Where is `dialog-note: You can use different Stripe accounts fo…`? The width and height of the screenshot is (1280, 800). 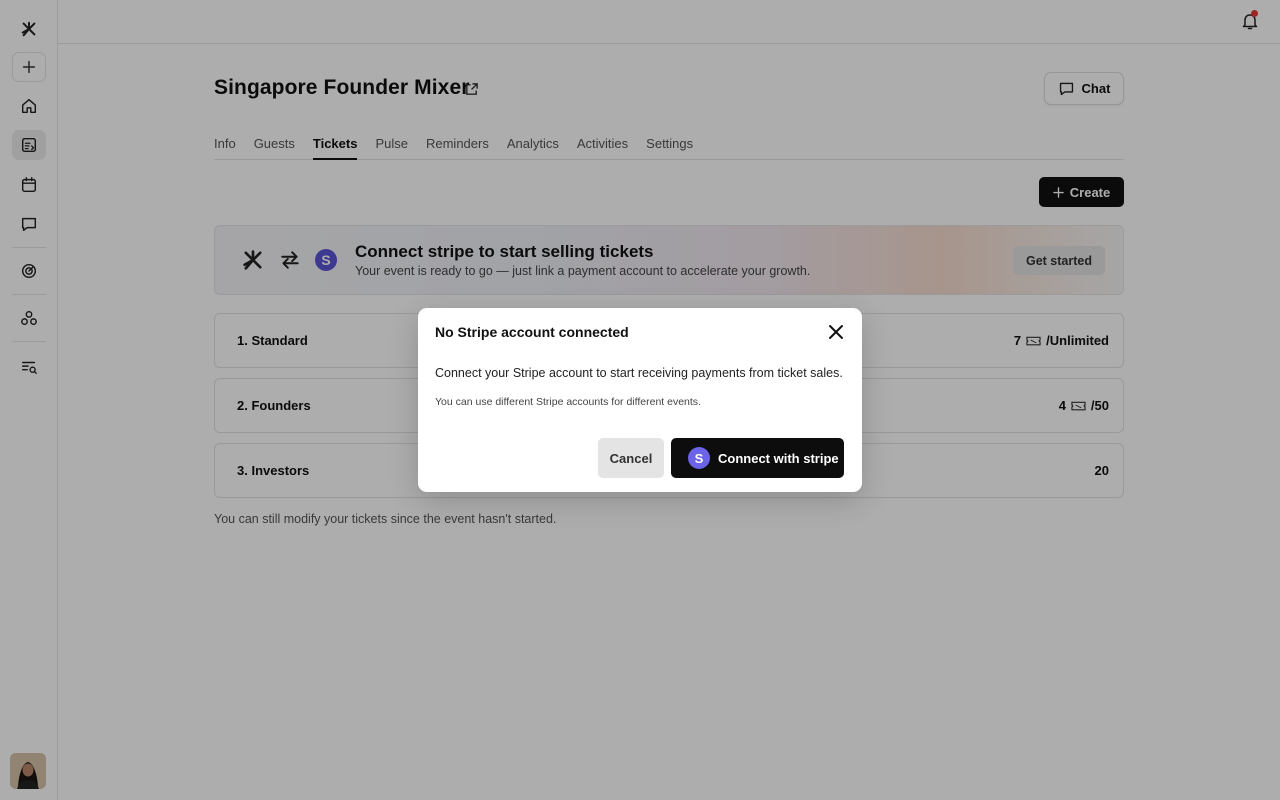 dialog-note: You can use different Stripe accounts fo… is located at coordinates (568, 402).